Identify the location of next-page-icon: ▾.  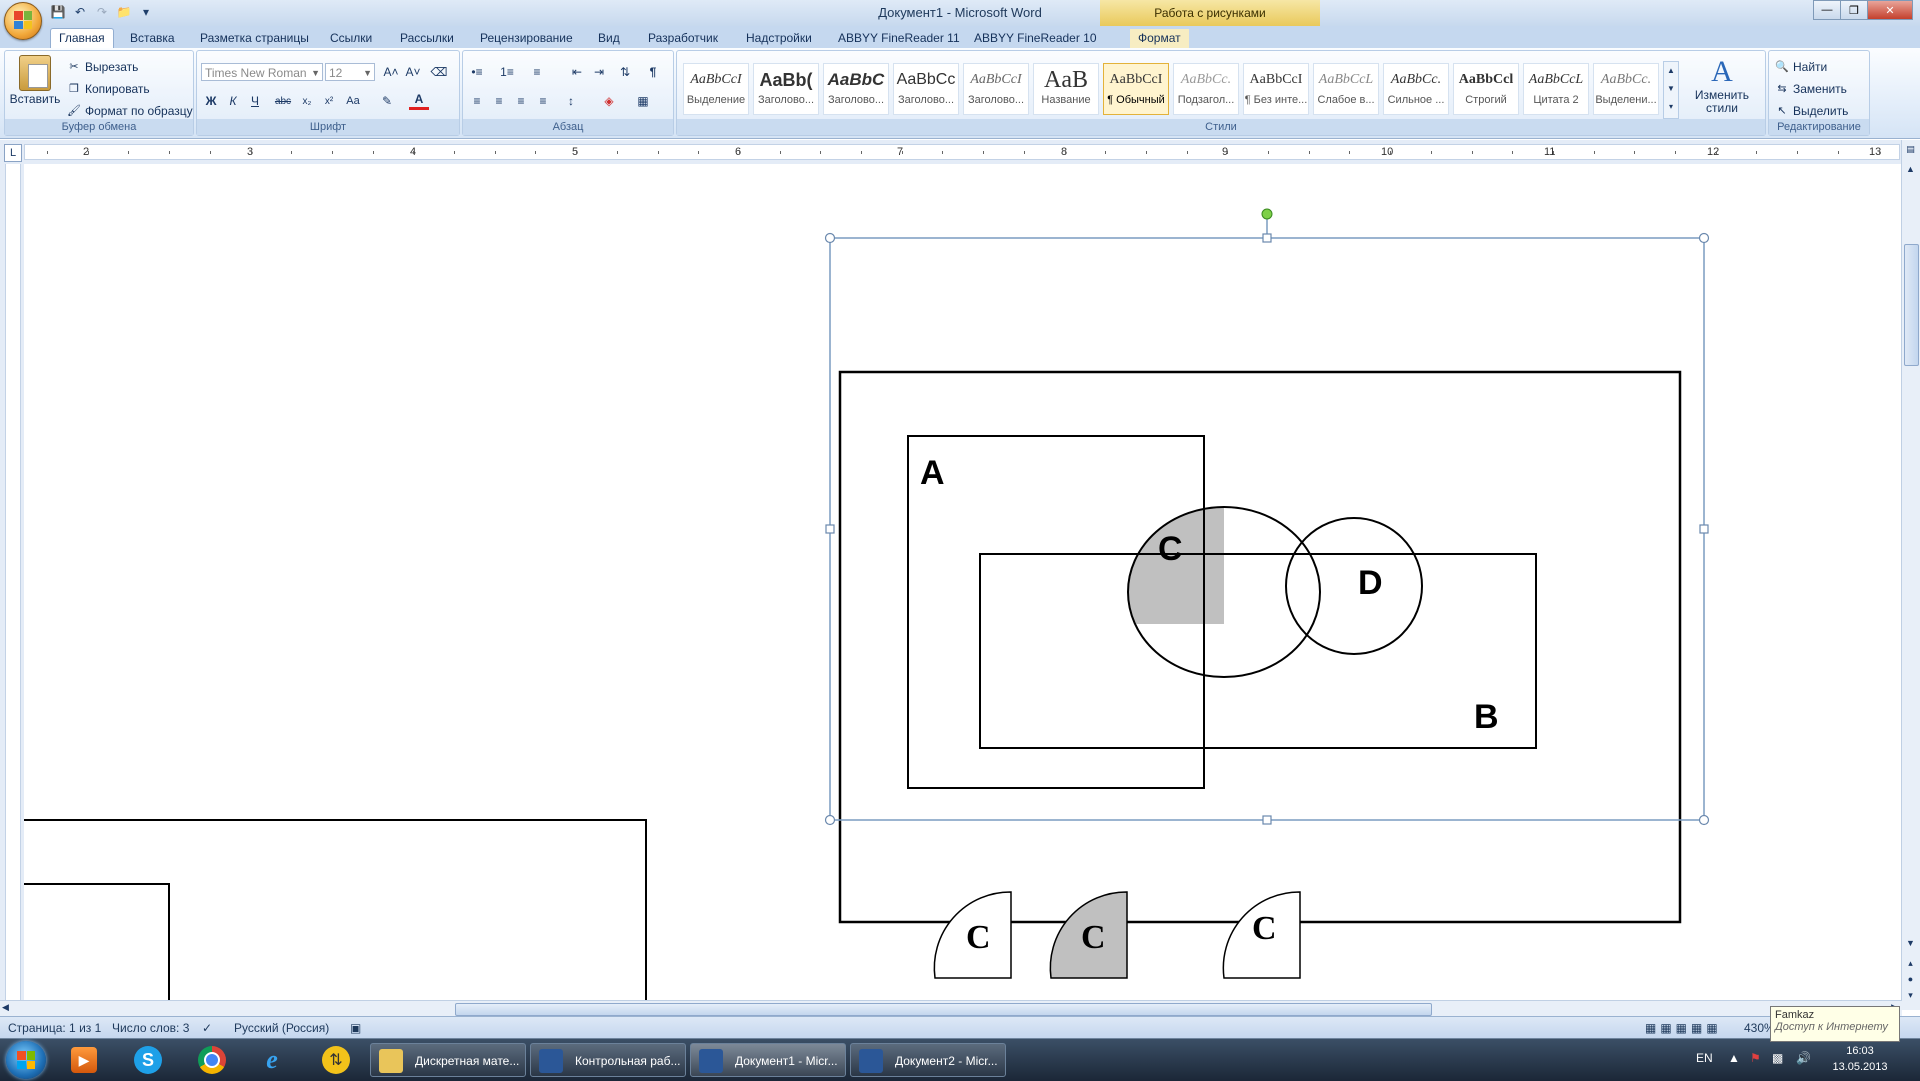
(1910, 997).